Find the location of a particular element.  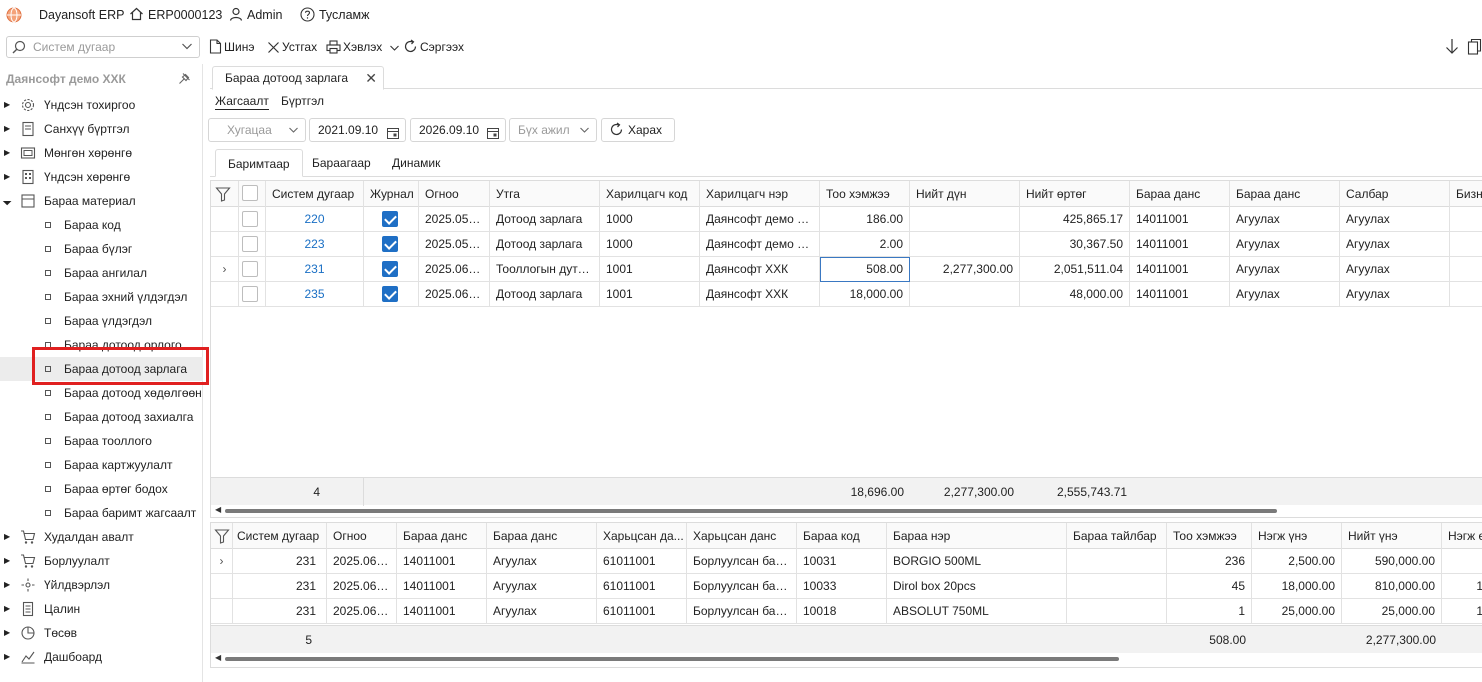

help-menu: Тусламж is located at coordinates (335, 15).